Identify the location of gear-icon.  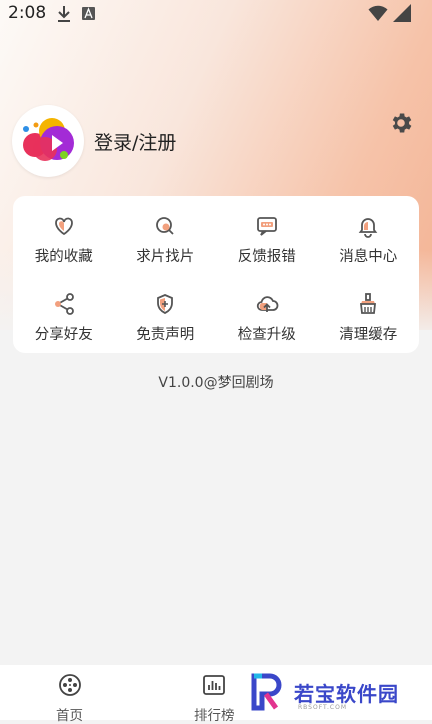
(401, 125).